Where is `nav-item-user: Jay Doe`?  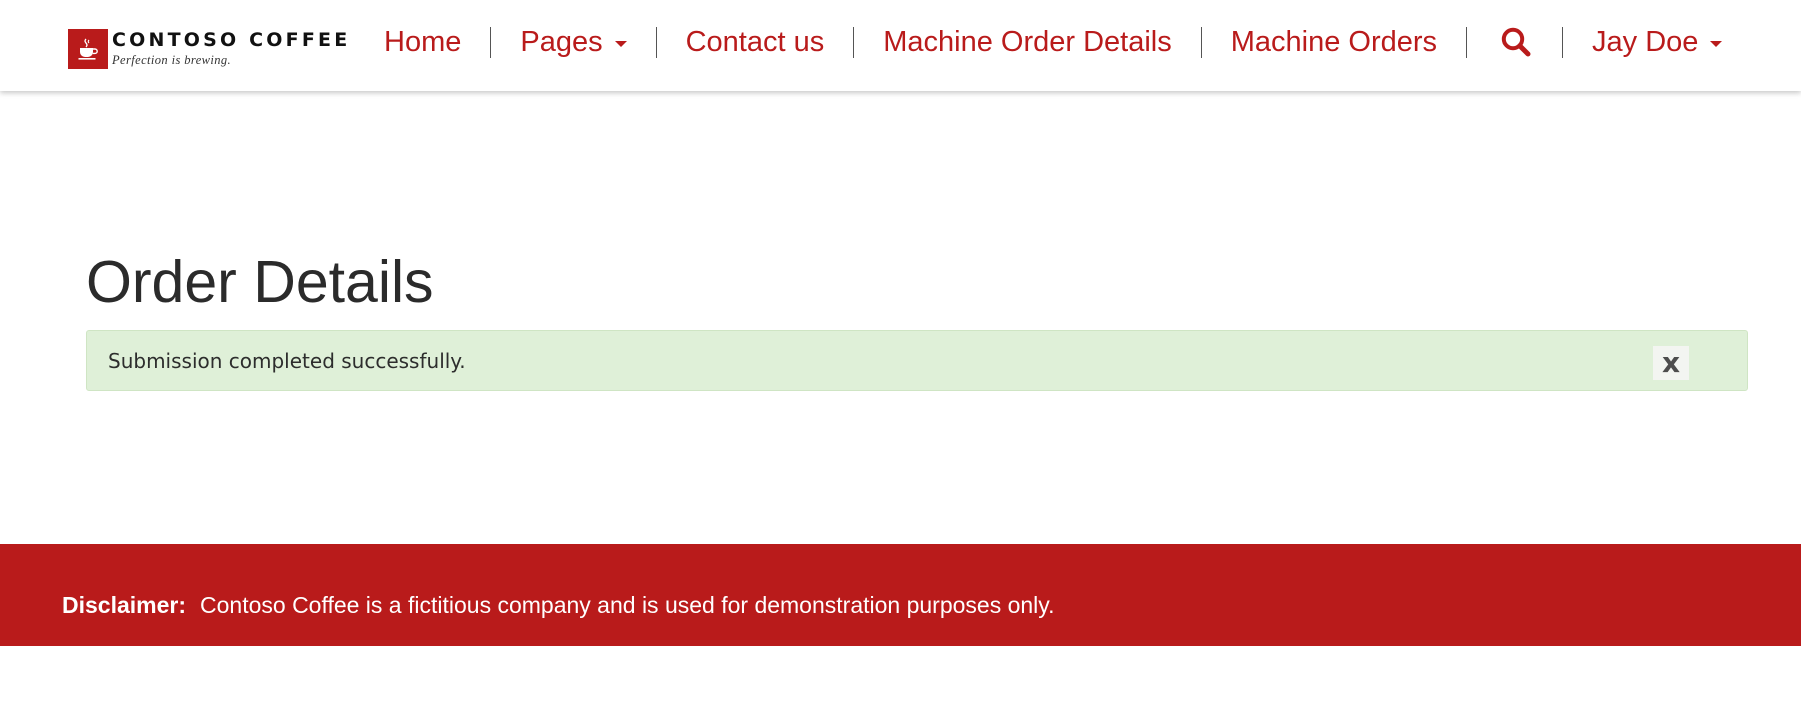
nav-item-user: Jay Doe is located at coordinates (1657, 42).